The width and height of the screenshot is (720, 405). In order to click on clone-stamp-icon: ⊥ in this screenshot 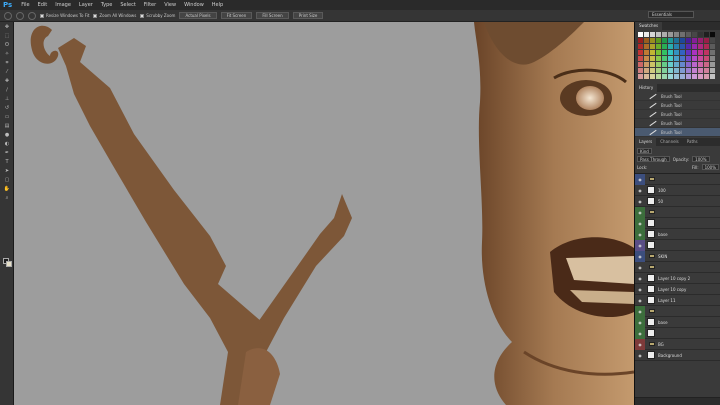, I will do `click(7, 98)`.